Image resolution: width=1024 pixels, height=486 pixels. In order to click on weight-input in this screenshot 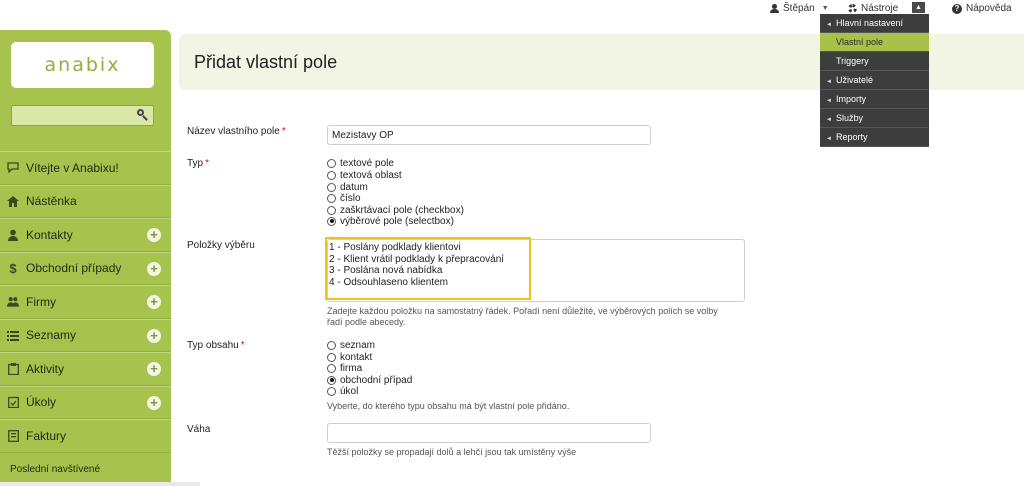, I will do `click(489, 433)`.